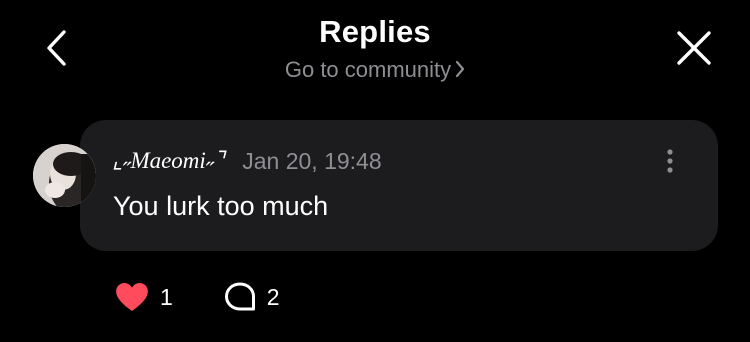 The width and height of the screenshot is (750, 342). I want to click on username: ⌞˶Maeomi˶⌝, so click(168, 161).